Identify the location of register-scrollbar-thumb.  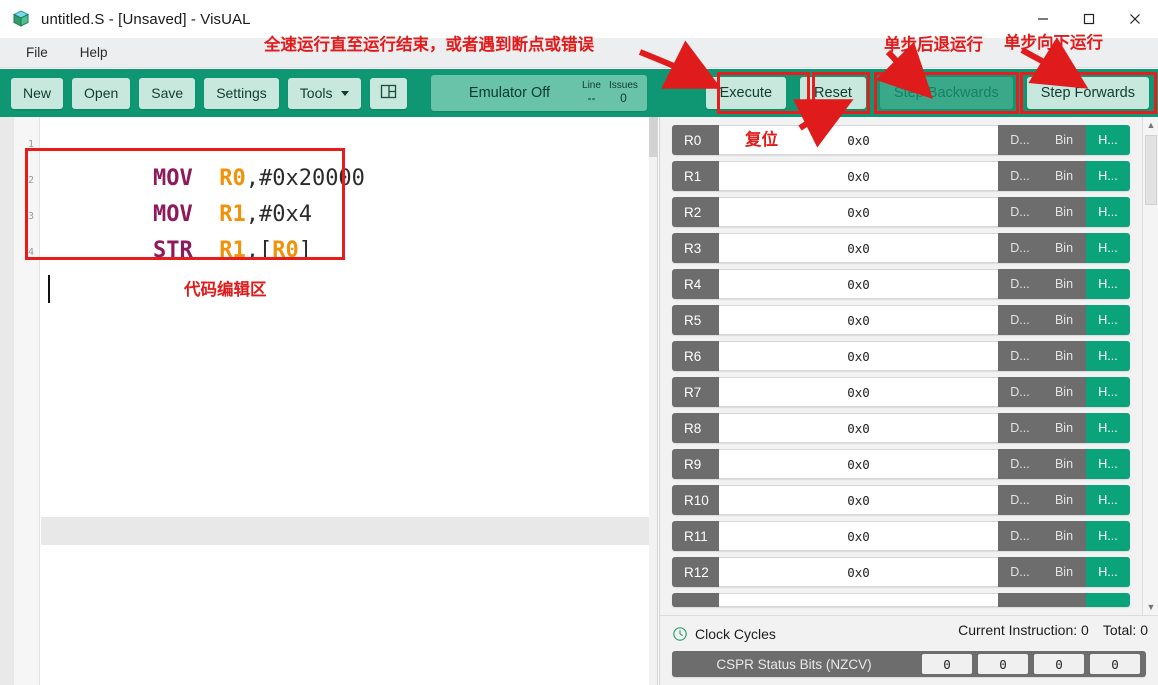
(1151, 170).